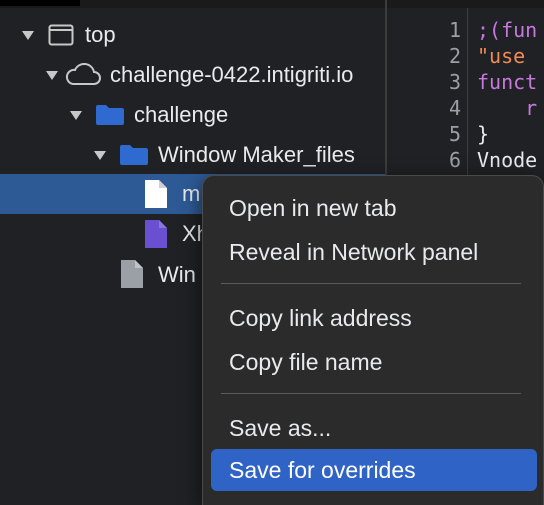 The width and height of the screenshot is (544, 505). I want to click on document-file-icon, so click(132, 274).